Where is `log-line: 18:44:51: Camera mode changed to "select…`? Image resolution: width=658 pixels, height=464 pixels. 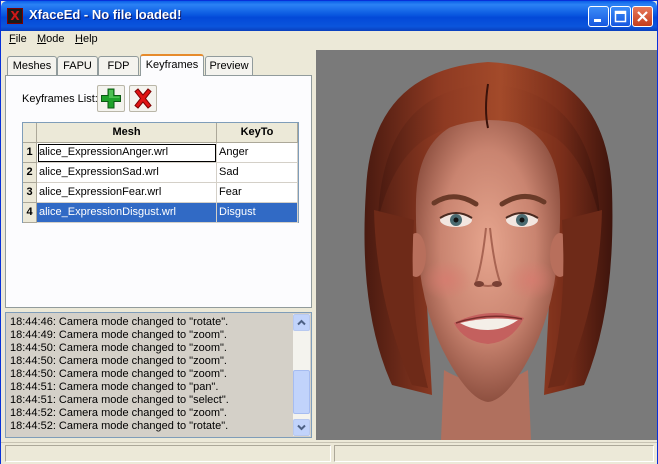
log-line: 18:44:51: Camera mode changed to "select… is located at coordinates (119, 400).